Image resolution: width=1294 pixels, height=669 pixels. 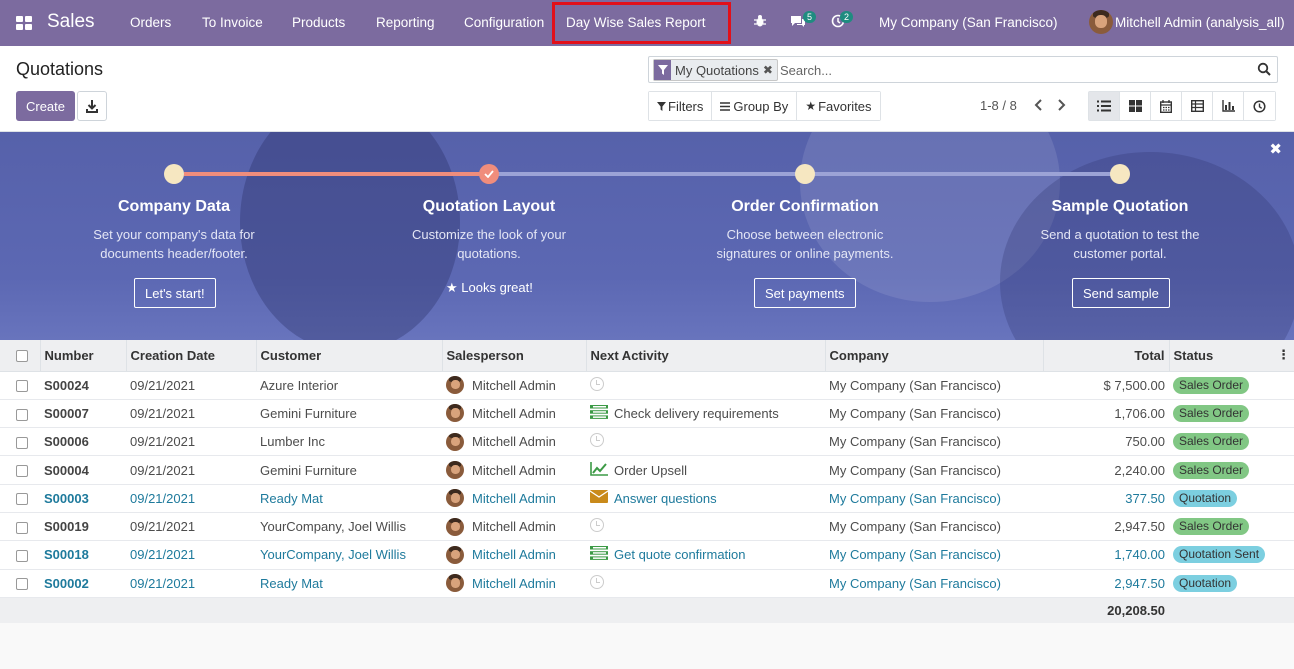 What do you see at coordinates (1106, 414) in the screenshot?
I see `cell-total: 1,706.00` at bounding box center [1106, 414].